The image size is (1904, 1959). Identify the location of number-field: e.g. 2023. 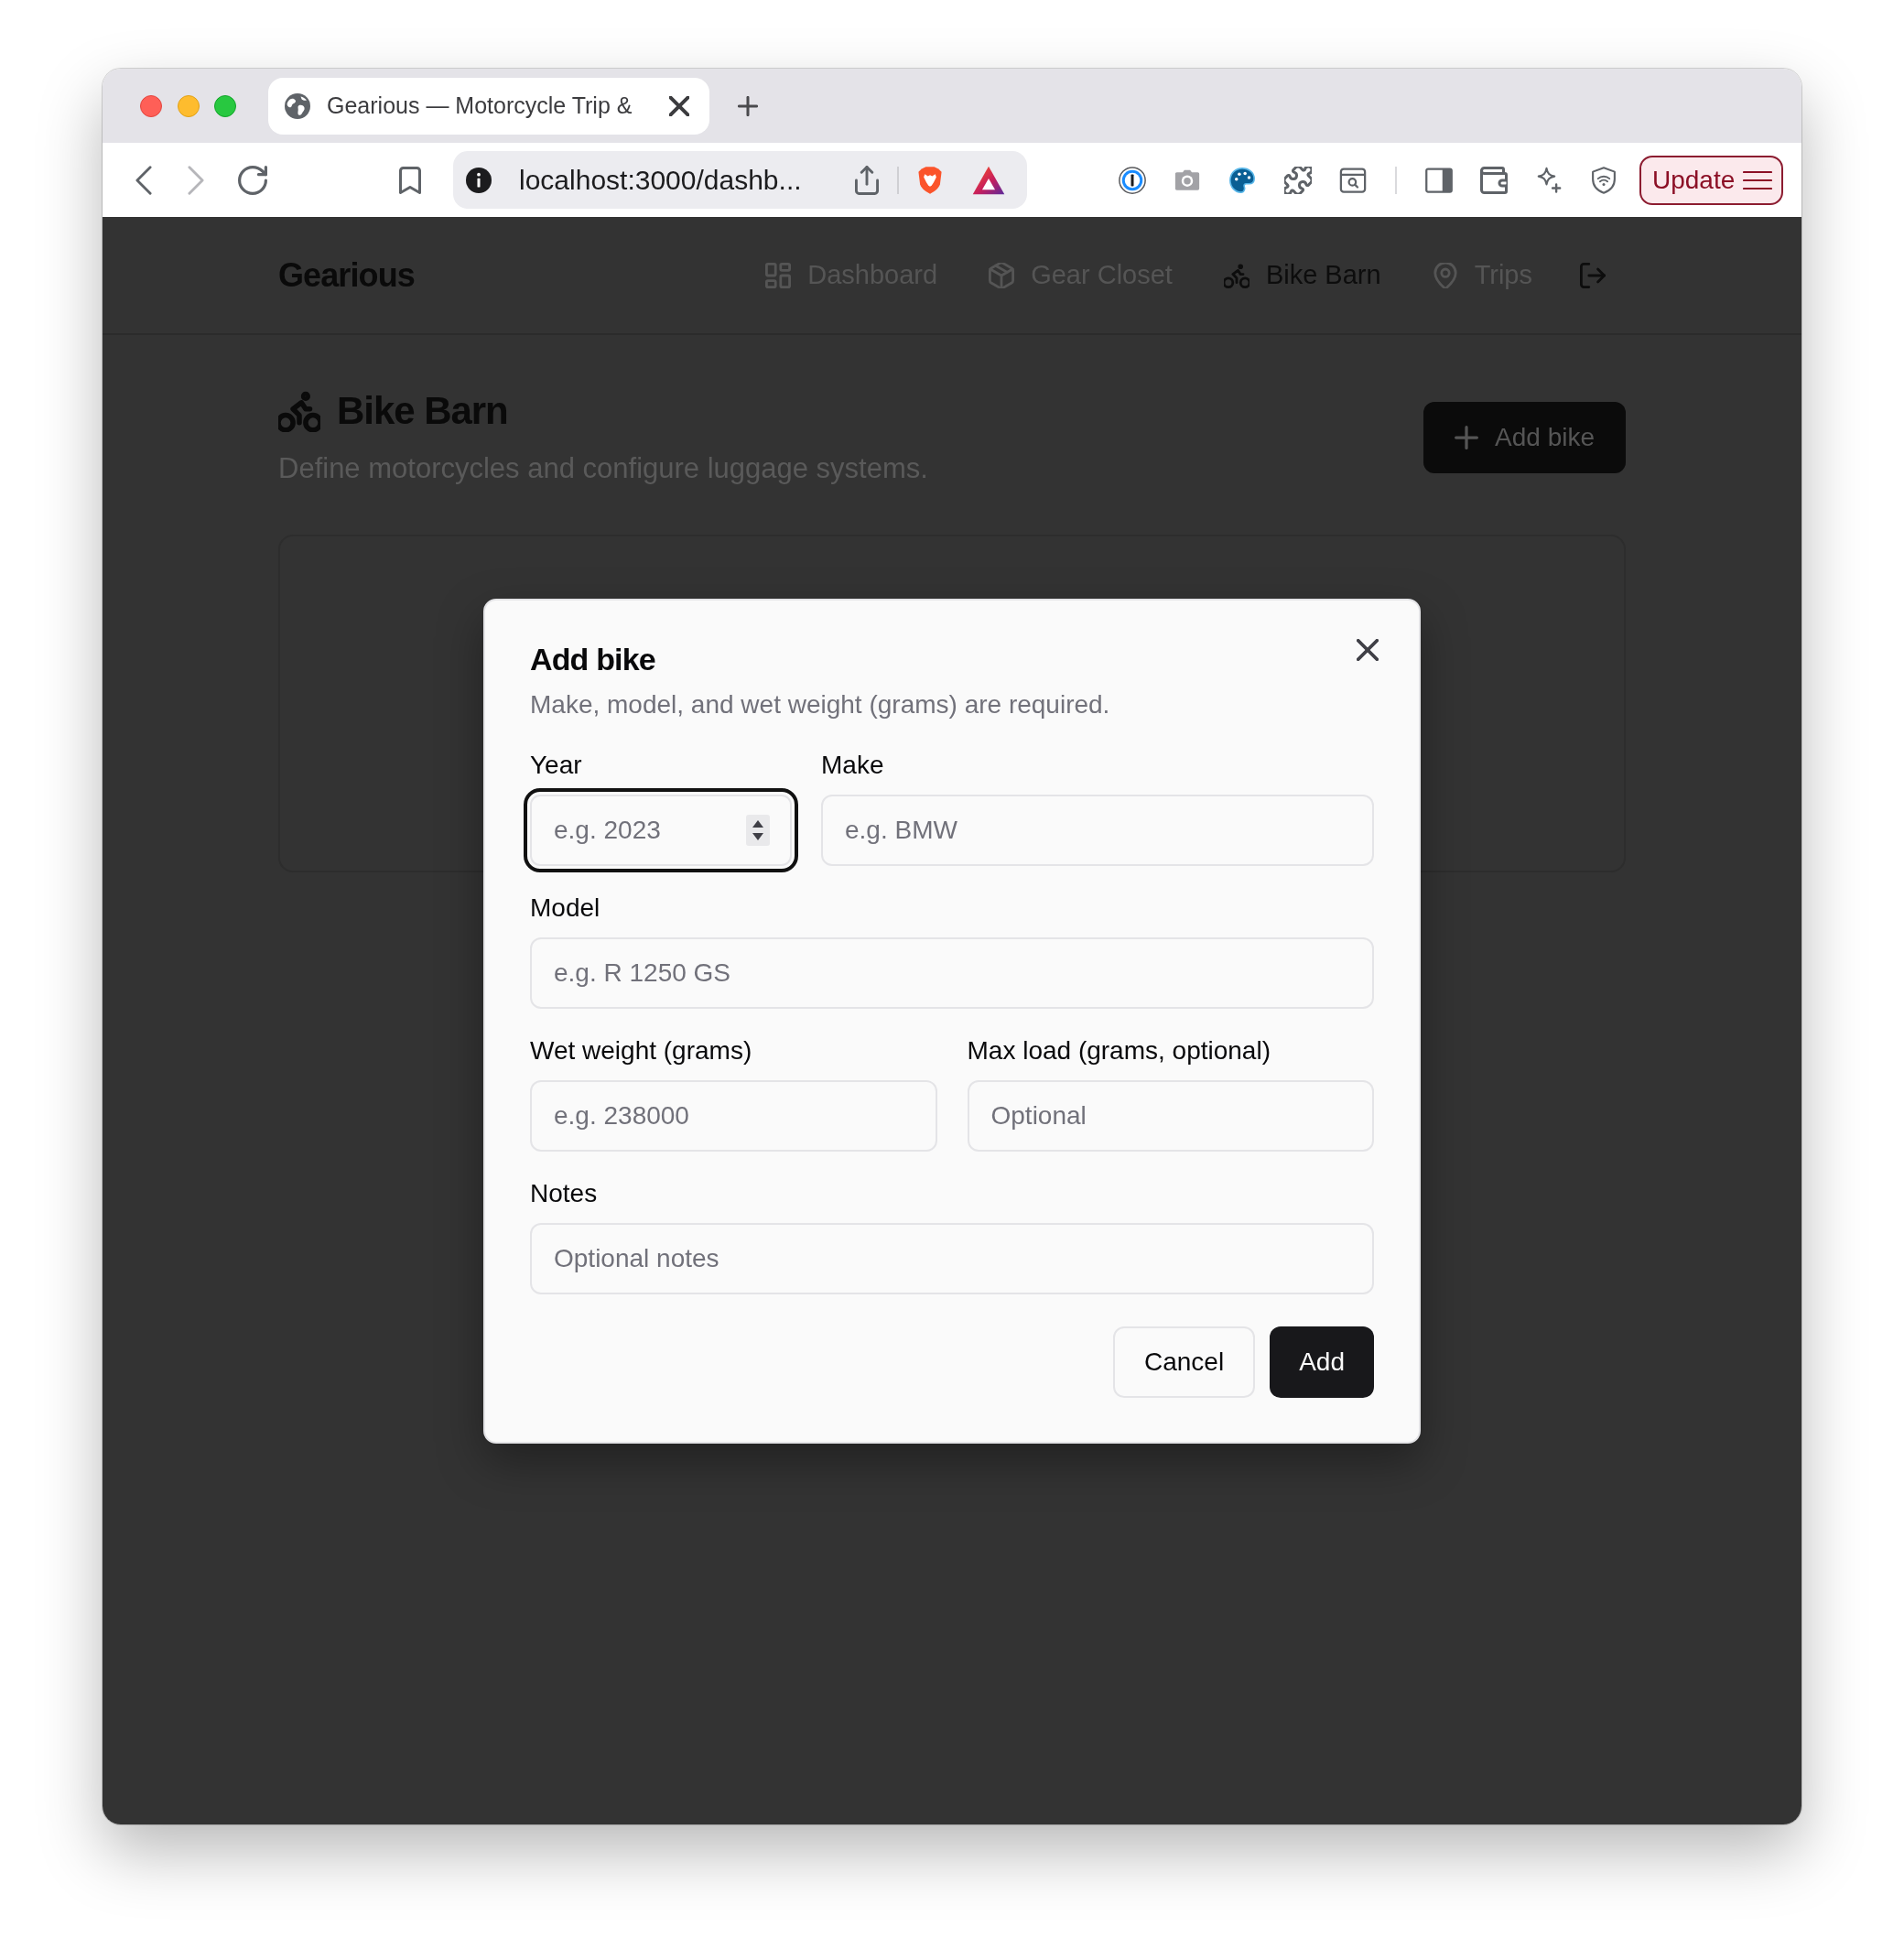
(661, 829).